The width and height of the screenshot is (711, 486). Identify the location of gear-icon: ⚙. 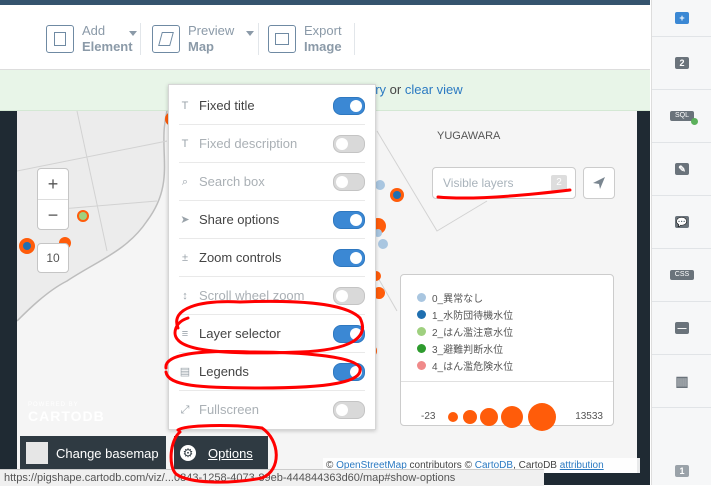
(188, 453).